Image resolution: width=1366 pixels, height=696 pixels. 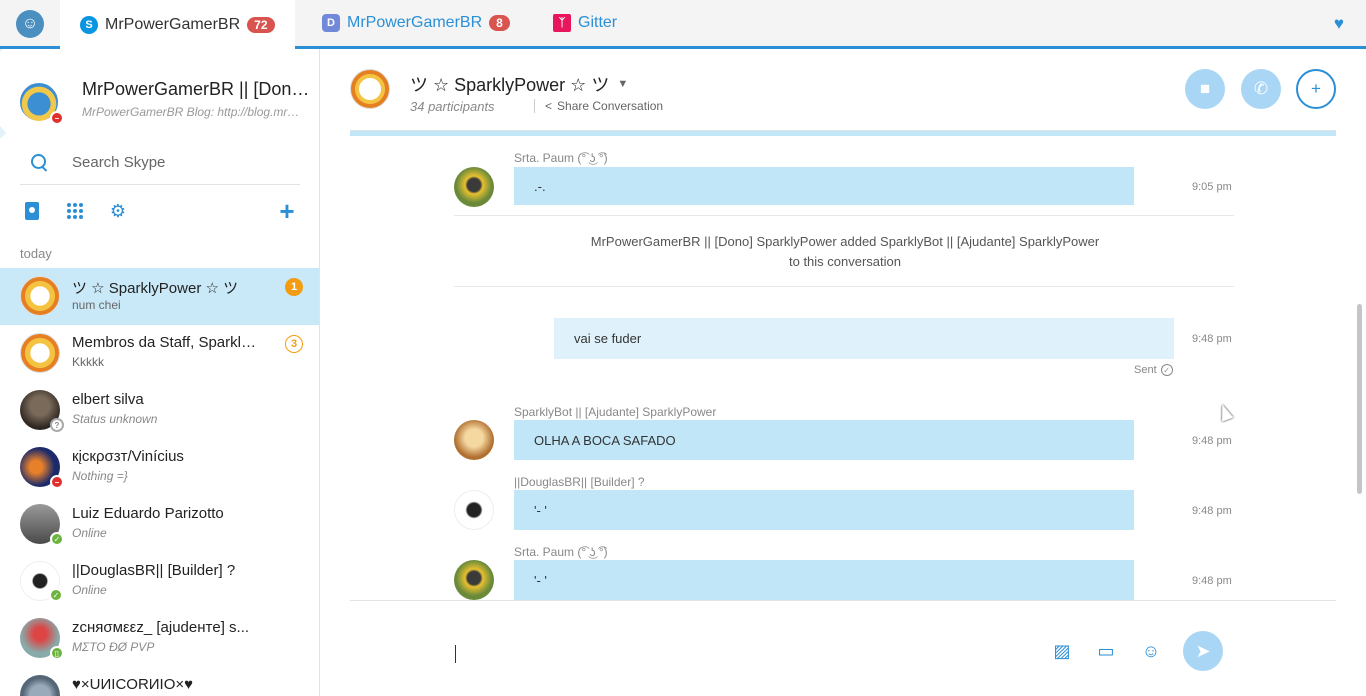 What do you see at coordinates (598, 22) in the screenshot?
I see `tab-label: Gitter` at bounding box center [598, 22].